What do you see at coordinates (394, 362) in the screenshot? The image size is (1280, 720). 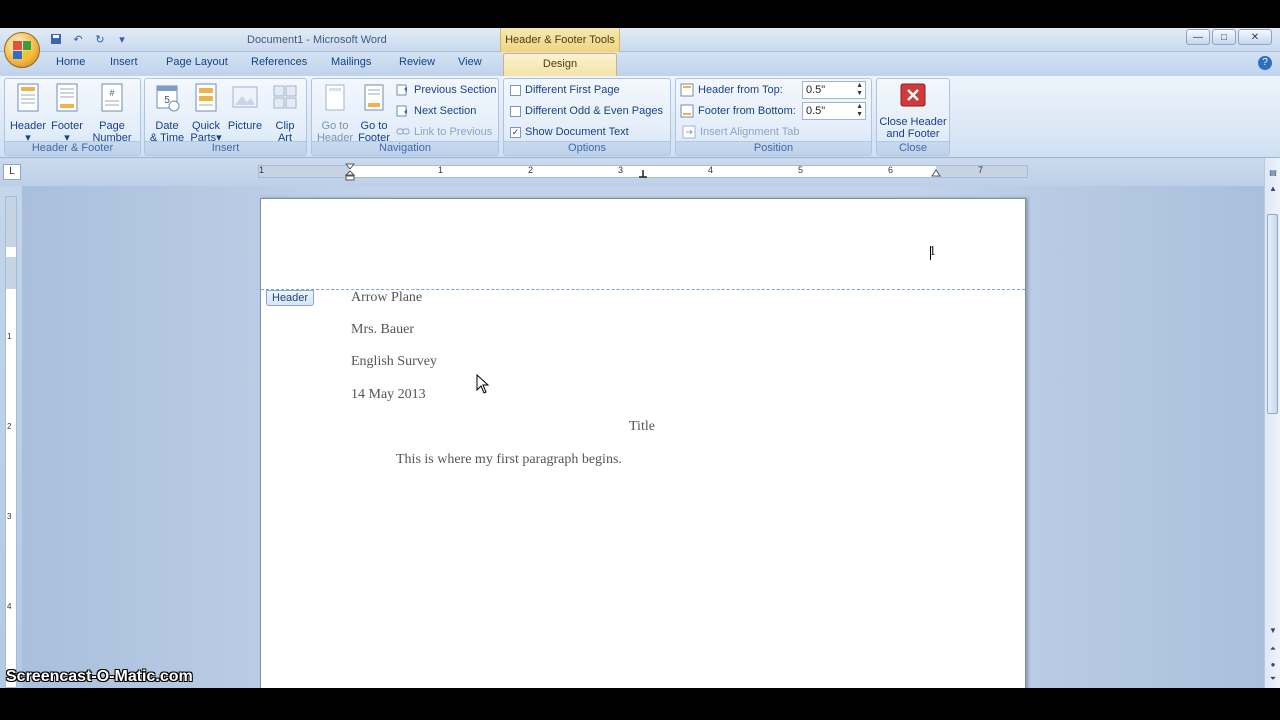 I see `body-line-course: English Survey` at bounding box center [394, 362].